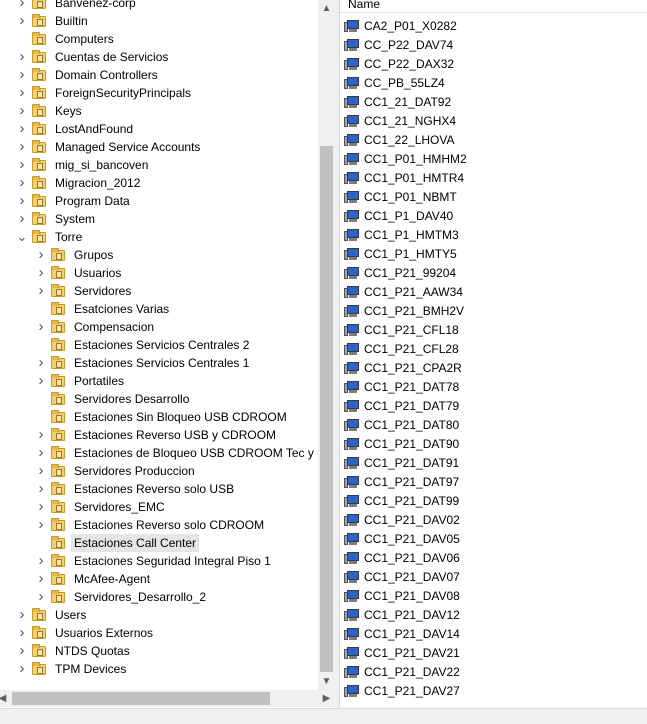 This screenshot has width=647, height=724. Describe the element at coordinates (401, 330) in the screenshot. I see `list-item: CC1_P21_CFL18` at that location.